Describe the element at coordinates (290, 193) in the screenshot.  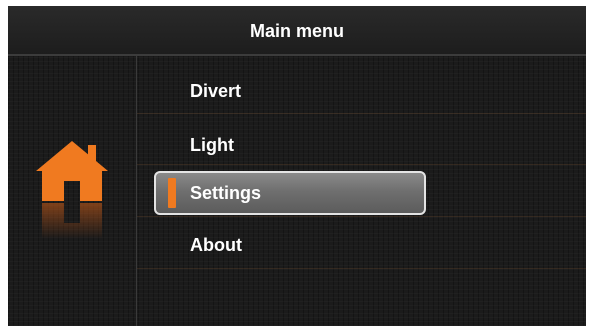
I see `menu-item-settings: Settings` at that location.